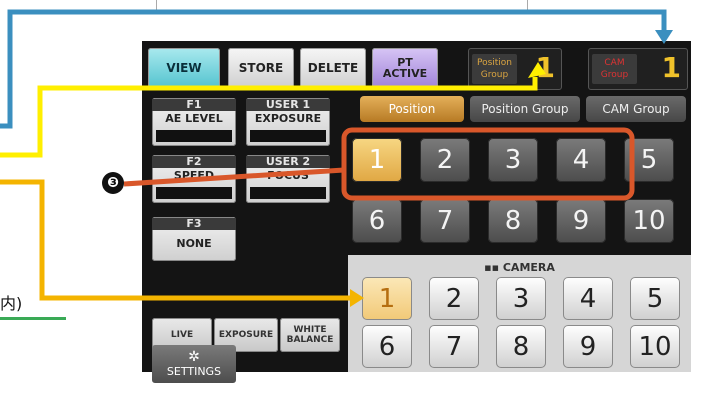  Describe the element at coordinates (234, 177) in the screenshot. I see `highlight-pointer` at that location.